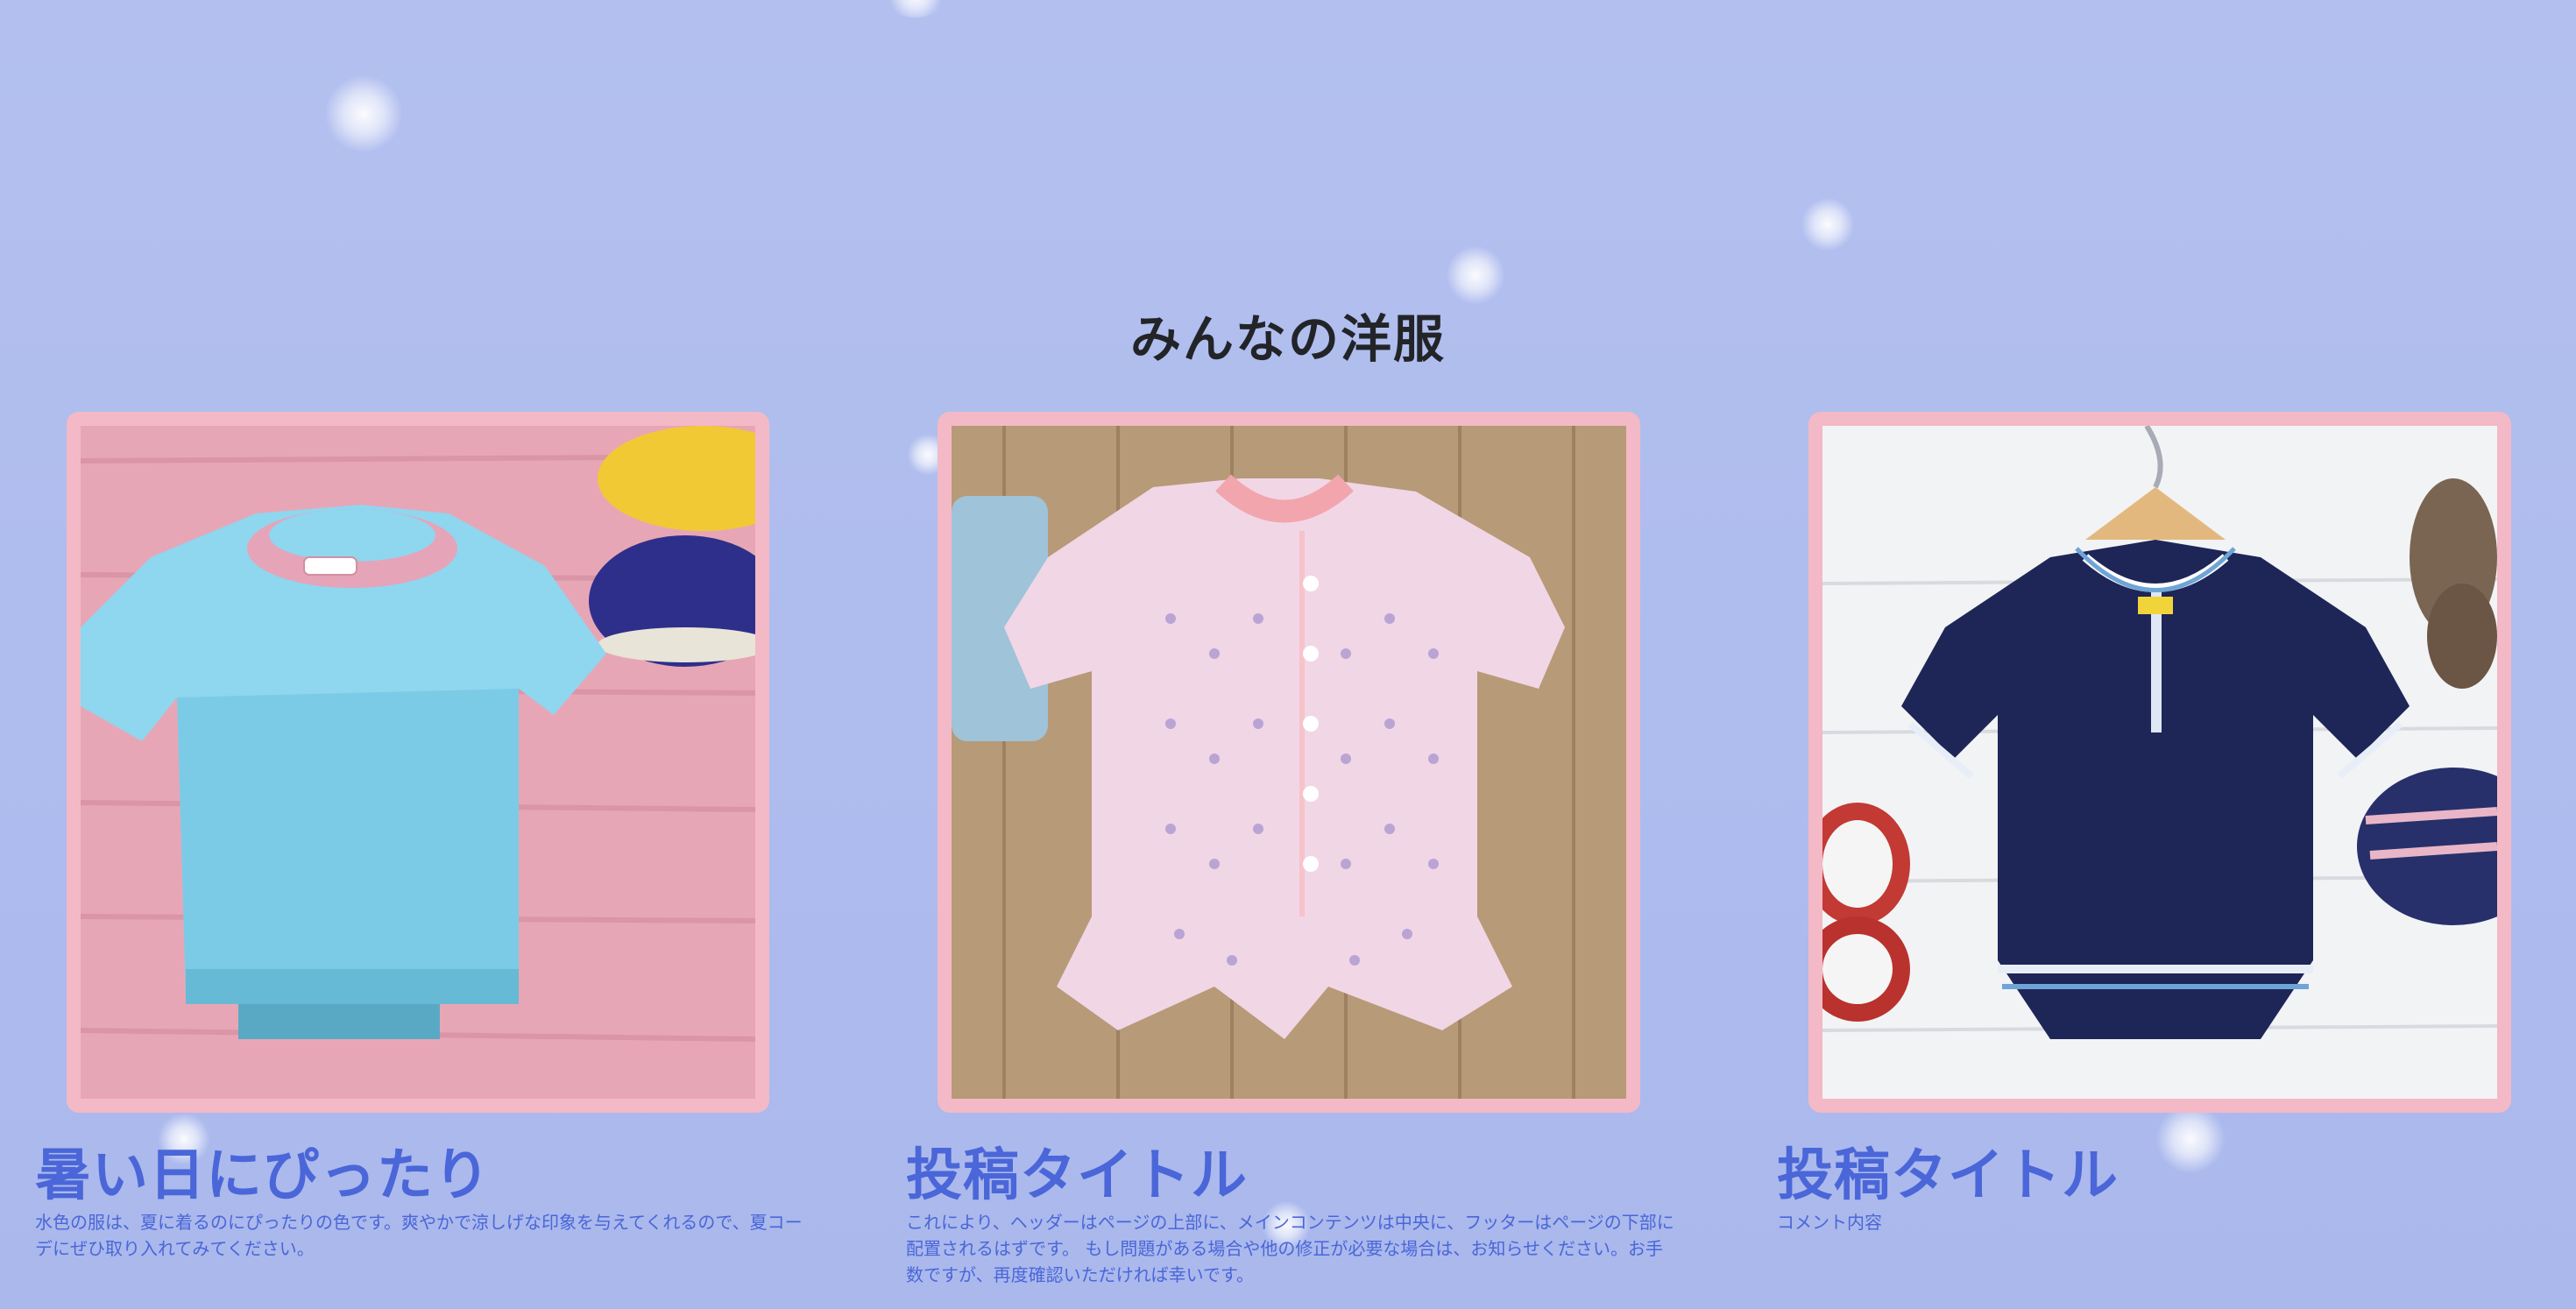  I want to click on post-comment: コメント内容, so click(1829, 1222).